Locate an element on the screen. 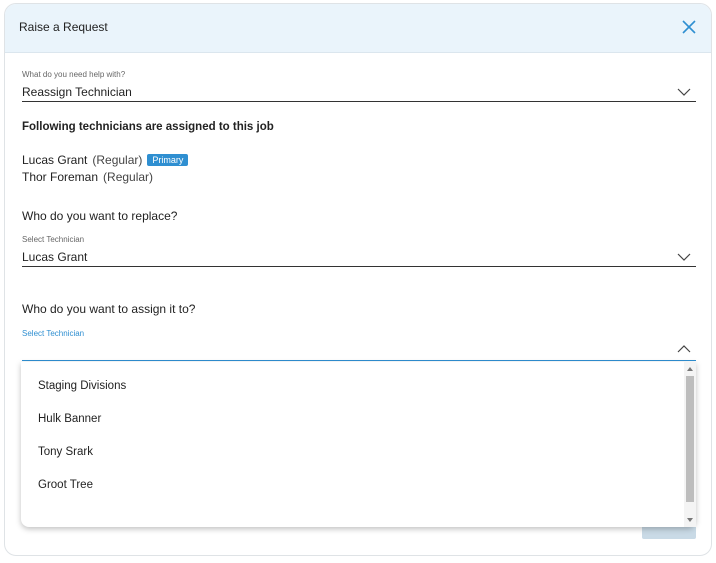 This screenshot has width=716, height=563. help-field-label: What do you need help with? is located at coordinates (74, 74).